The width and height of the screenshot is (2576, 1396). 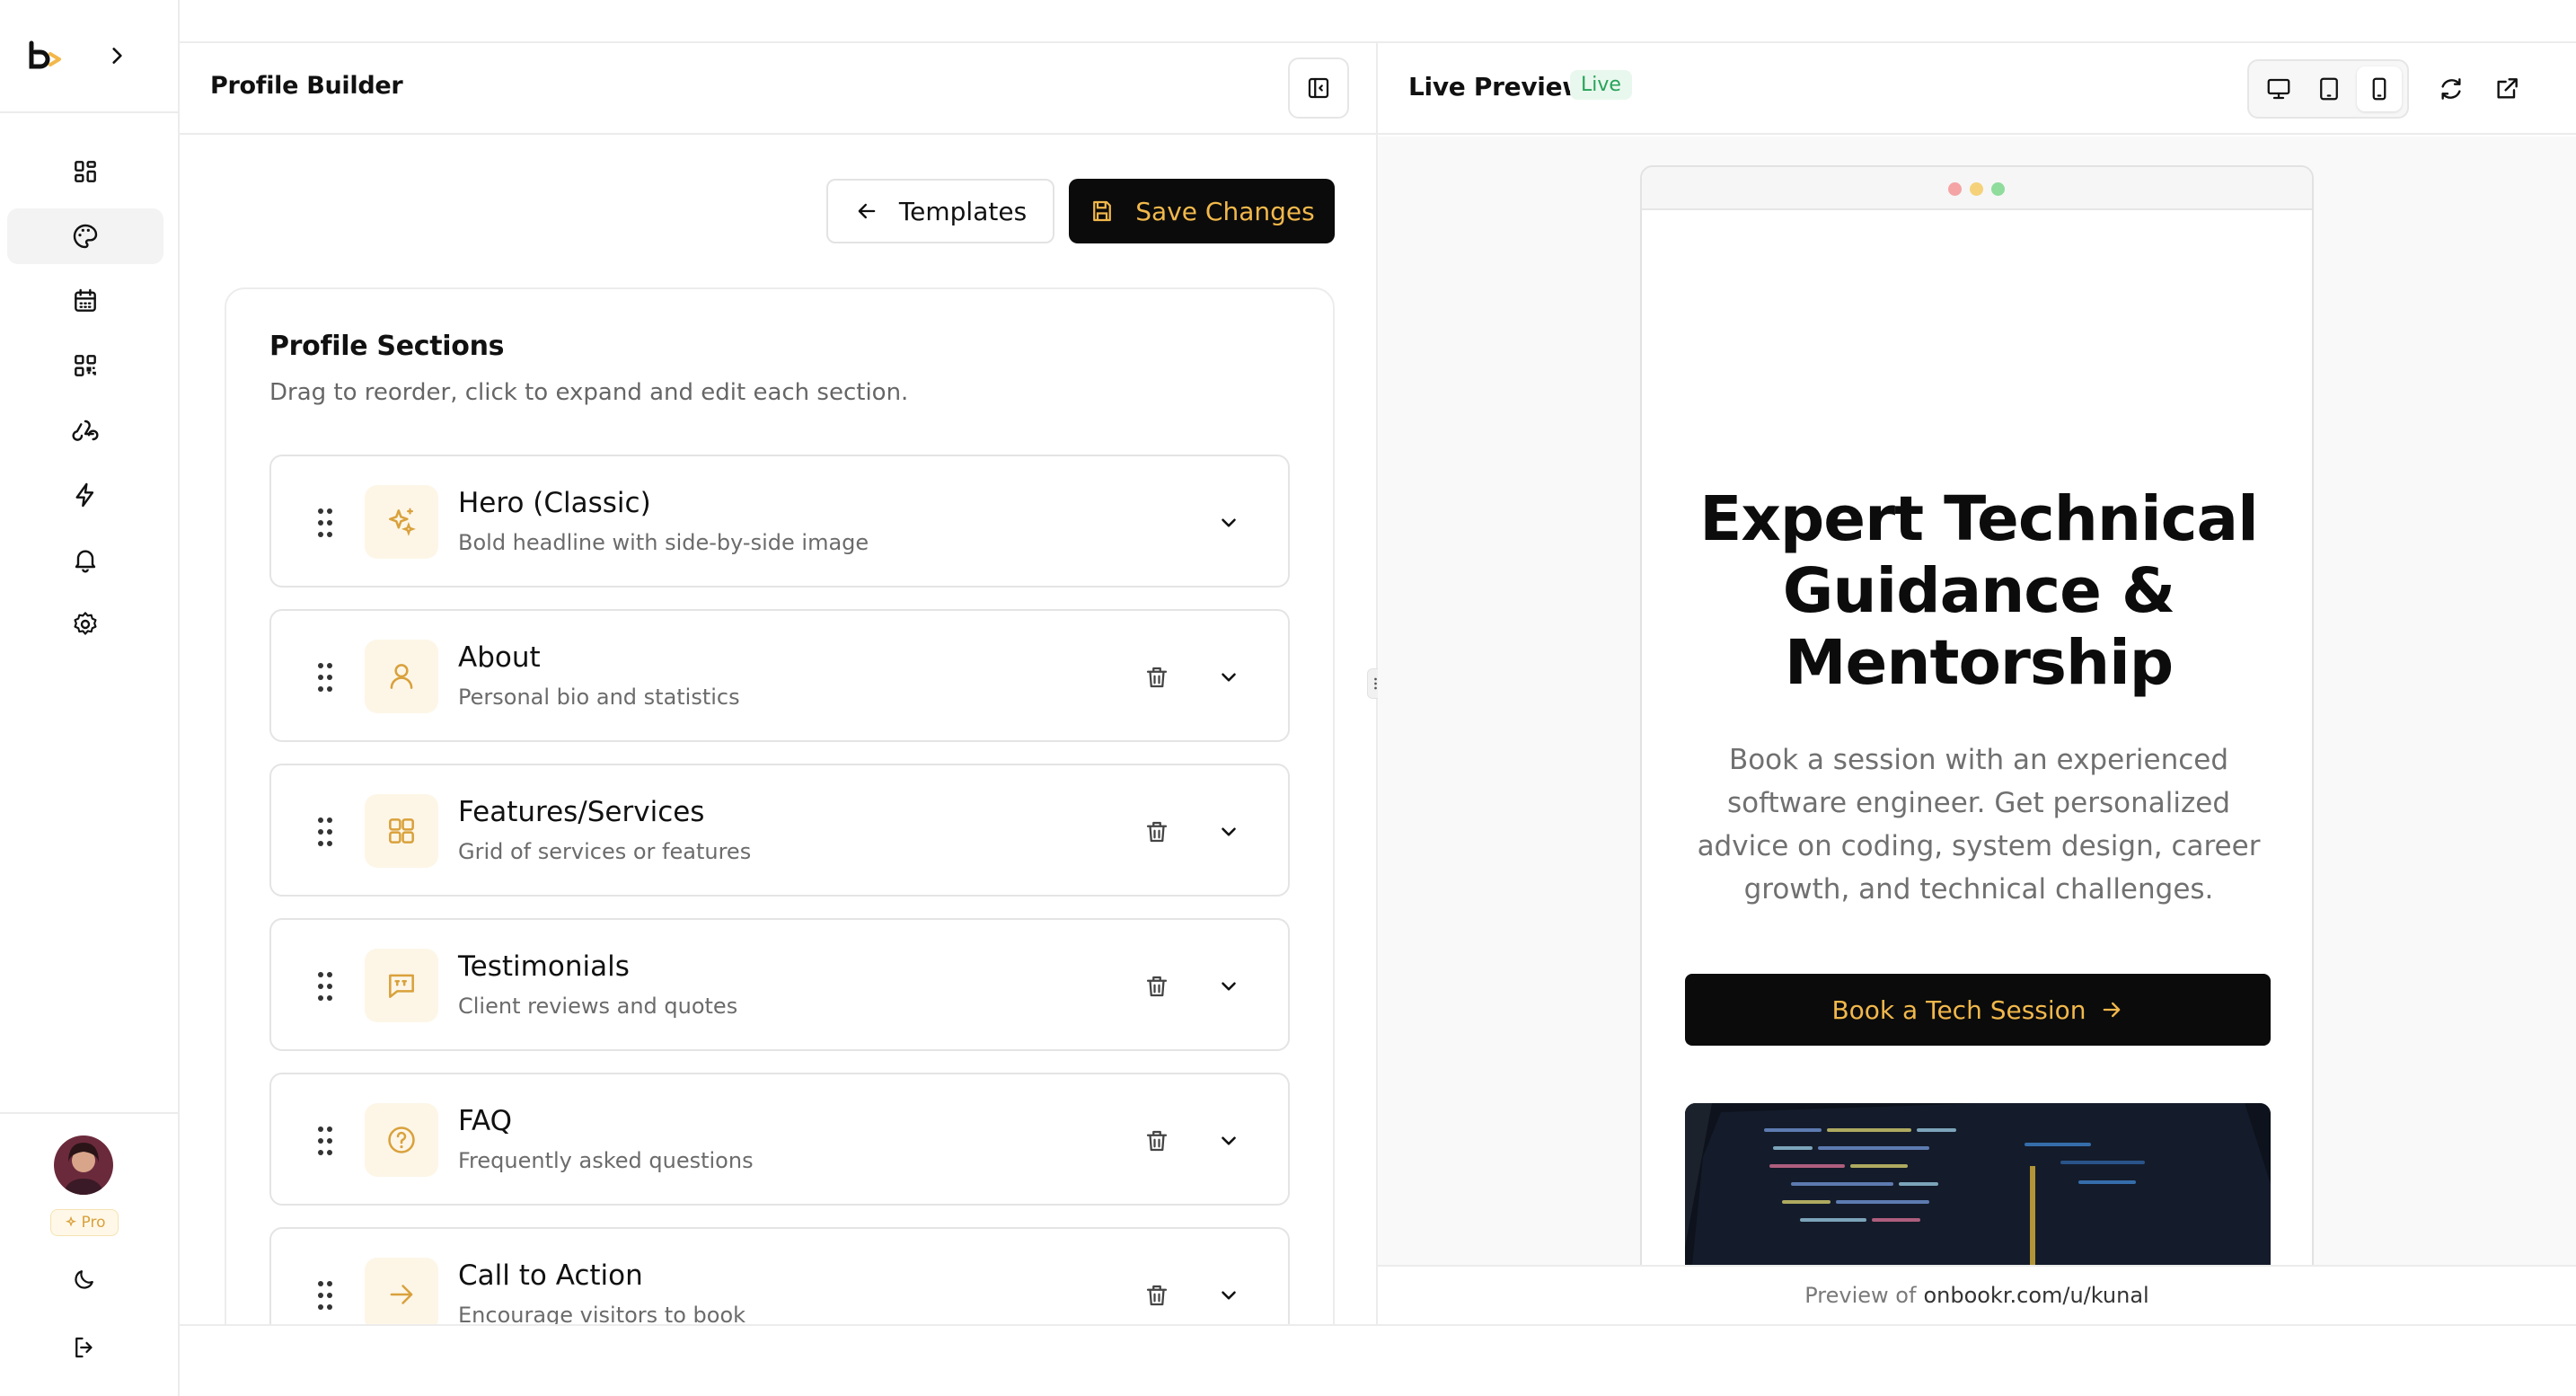 I want to click on pro-label: Pro, so click(x=93, y=1223).